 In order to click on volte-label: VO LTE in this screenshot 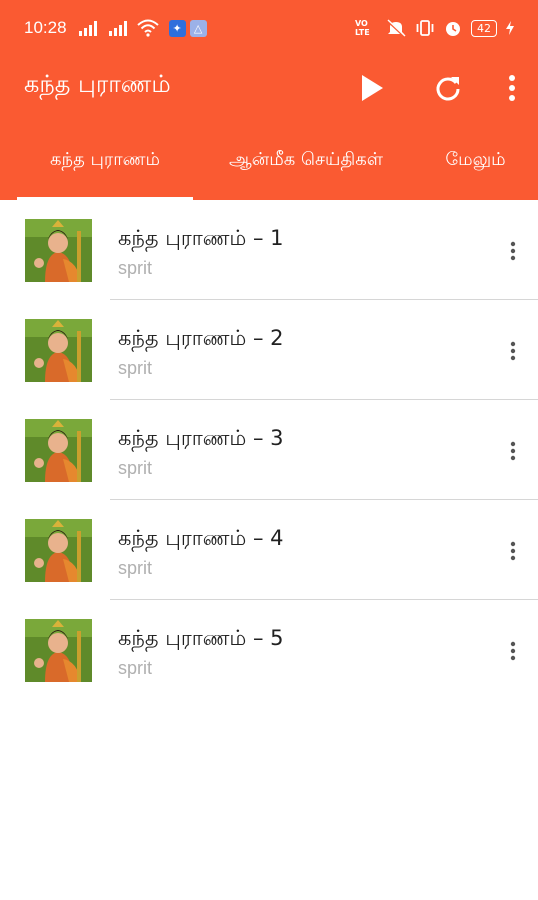, I will do `click(362, 28)`.